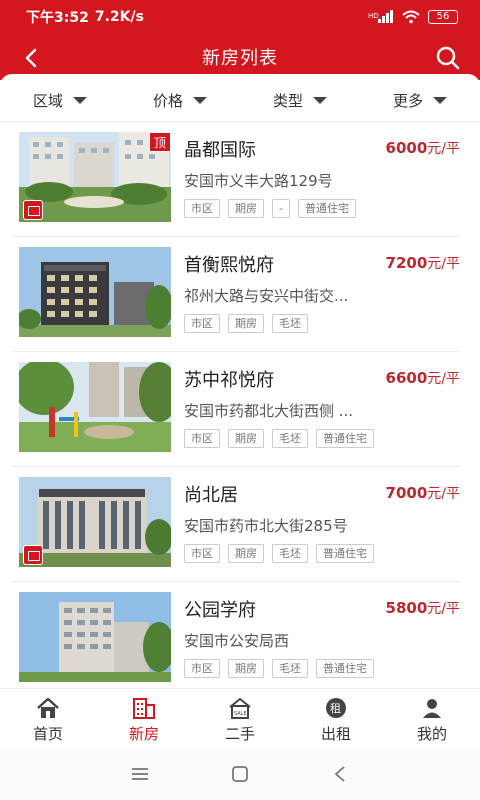 The height and width of the screenshot is (800, 480). I want to click on system-nav-bar, so click(240, 774).